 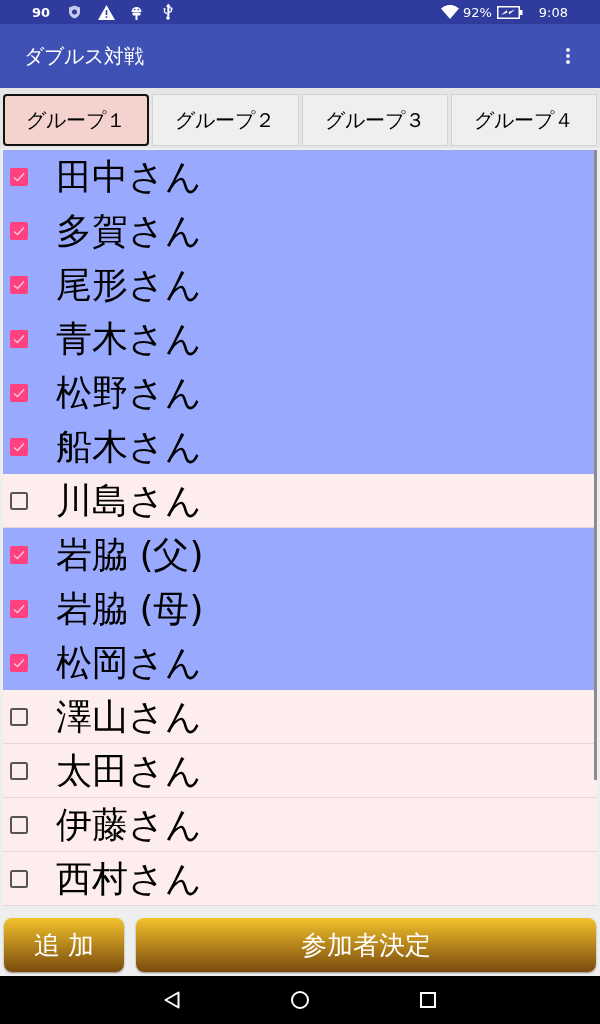 I want to click on shield-icon, so click(x=75, y=12).